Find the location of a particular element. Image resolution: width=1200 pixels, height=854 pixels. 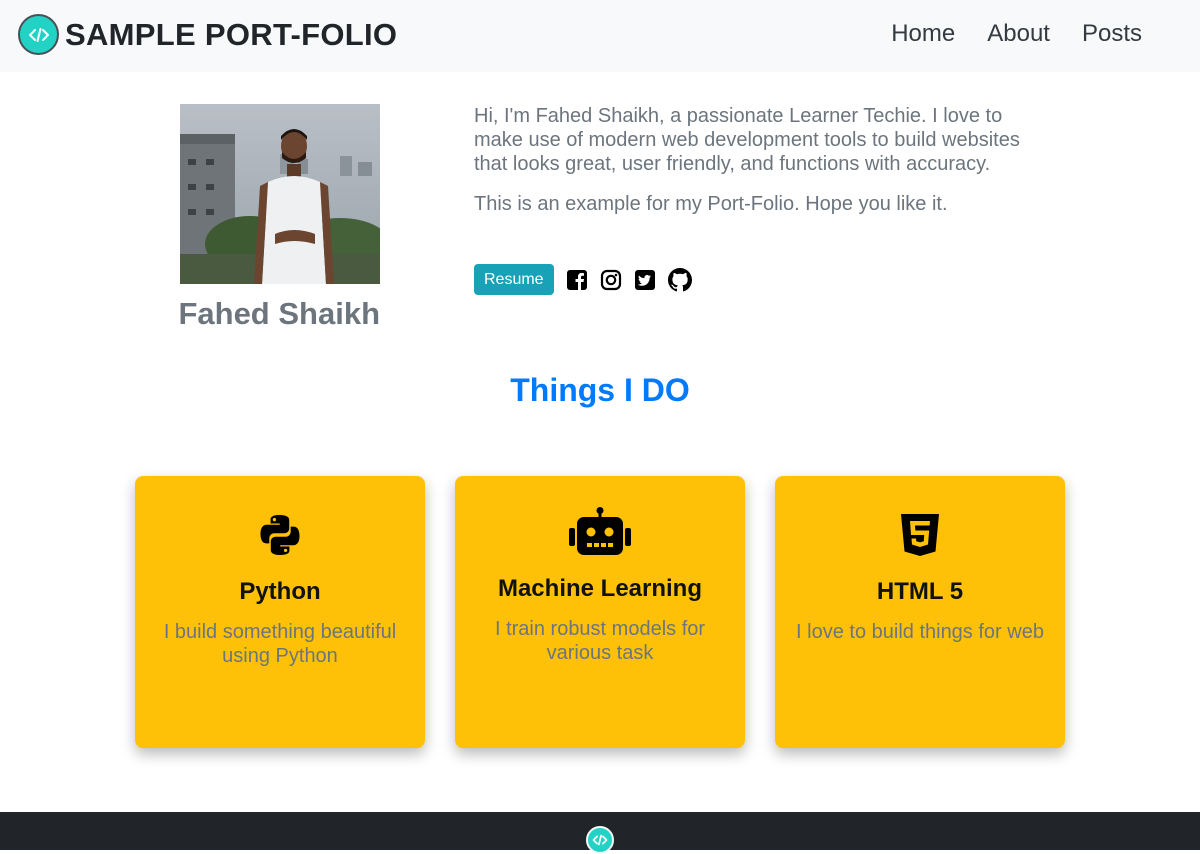

brand: SAMPLE PORT-FOLIO is located at coordinates (207, 34).